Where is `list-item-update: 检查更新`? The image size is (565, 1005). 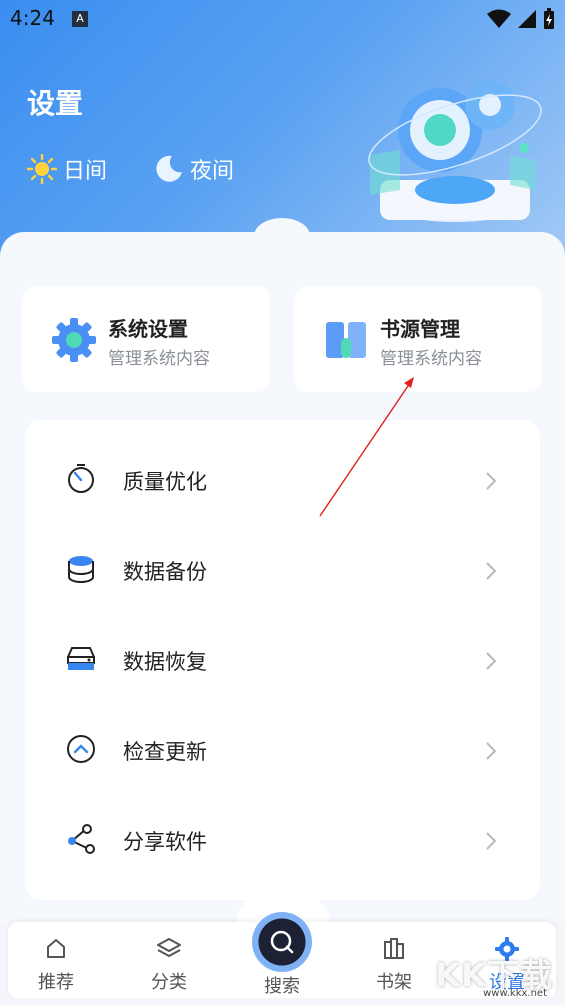
list-item-update: 检查更新 is located at coordinates (282, 751).